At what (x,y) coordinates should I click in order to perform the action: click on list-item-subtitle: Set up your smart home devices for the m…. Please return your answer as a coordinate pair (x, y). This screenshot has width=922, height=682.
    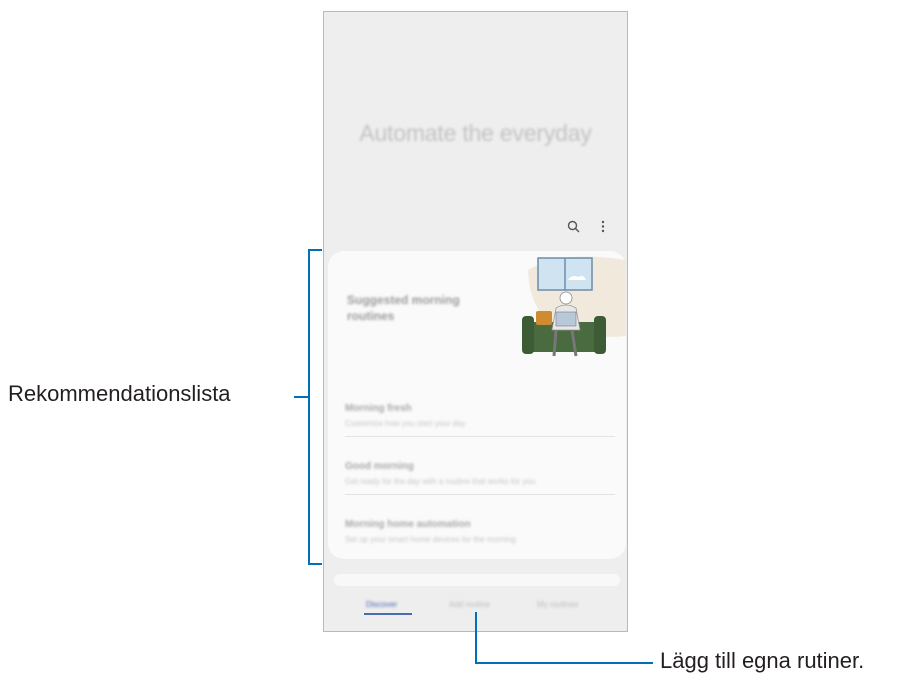
    Looking at the image, I should click on (430, 539).